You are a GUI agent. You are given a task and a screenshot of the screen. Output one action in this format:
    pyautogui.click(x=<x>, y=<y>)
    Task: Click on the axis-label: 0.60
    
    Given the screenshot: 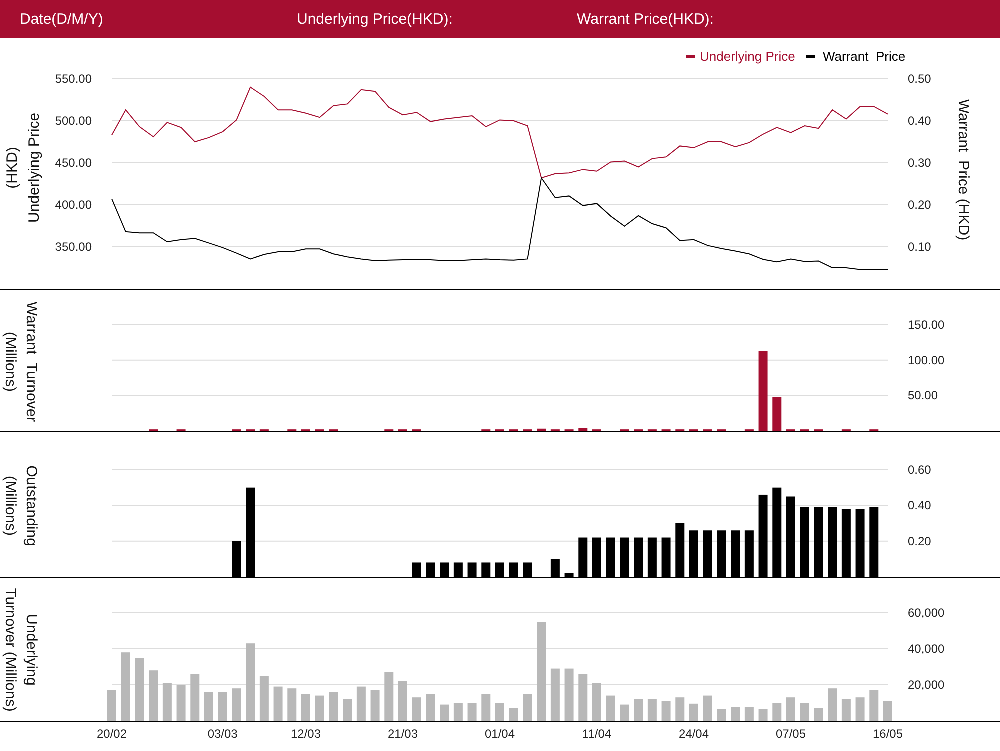 What is the action you would take?
    pyautogui.click(x=920, y=470)
    